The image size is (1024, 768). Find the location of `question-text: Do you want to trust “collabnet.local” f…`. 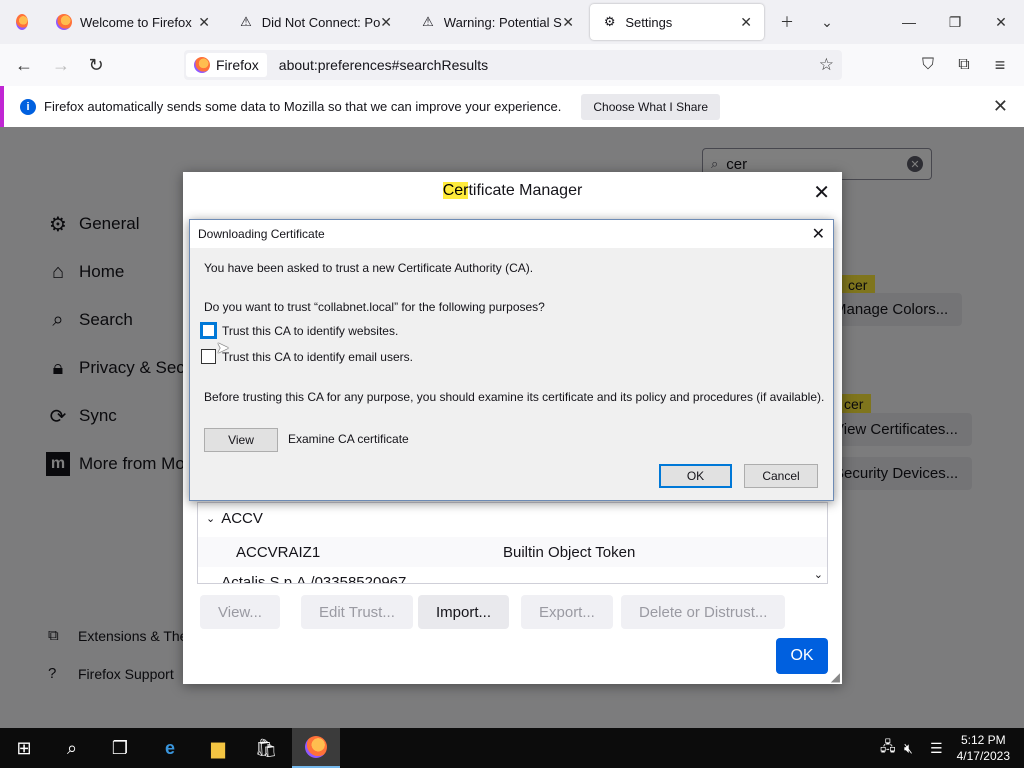

question-text: Do you want to trust “collabnet.local” f… is located at coordinates (374, 307).